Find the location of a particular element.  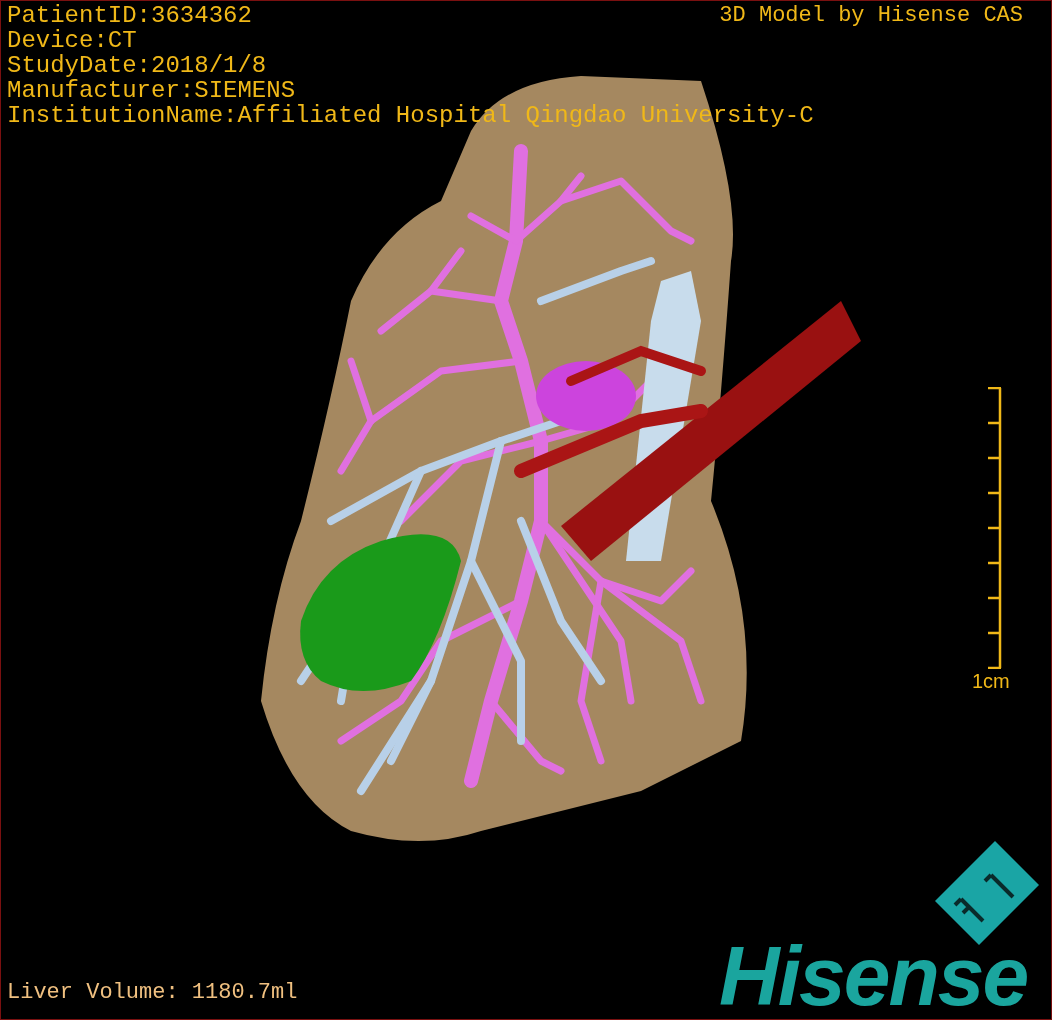

info-text: Manufacturer:SIEMENS is located at coordinates (151, 90).